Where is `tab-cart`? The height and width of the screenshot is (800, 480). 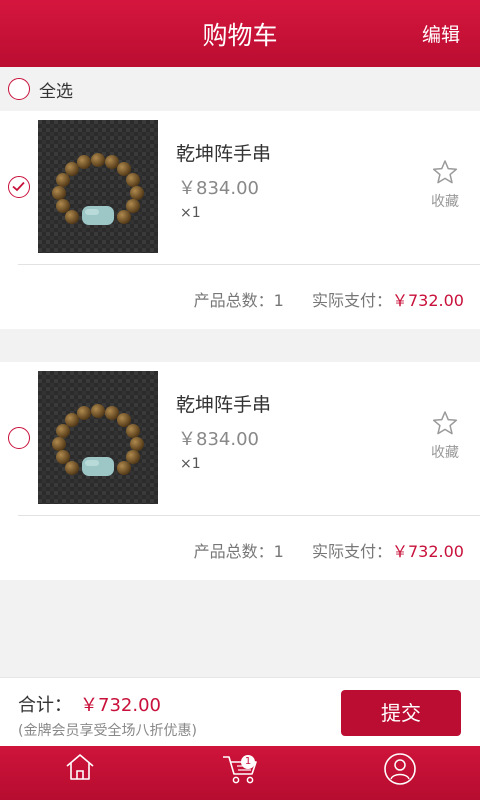
tab-cart is located at coordinates (240, 773).